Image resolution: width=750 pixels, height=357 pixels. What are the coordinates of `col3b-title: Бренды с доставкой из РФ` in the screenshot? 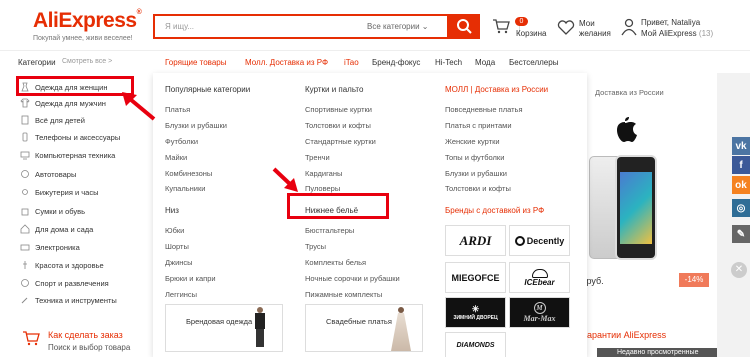 It's located at (494, 210).